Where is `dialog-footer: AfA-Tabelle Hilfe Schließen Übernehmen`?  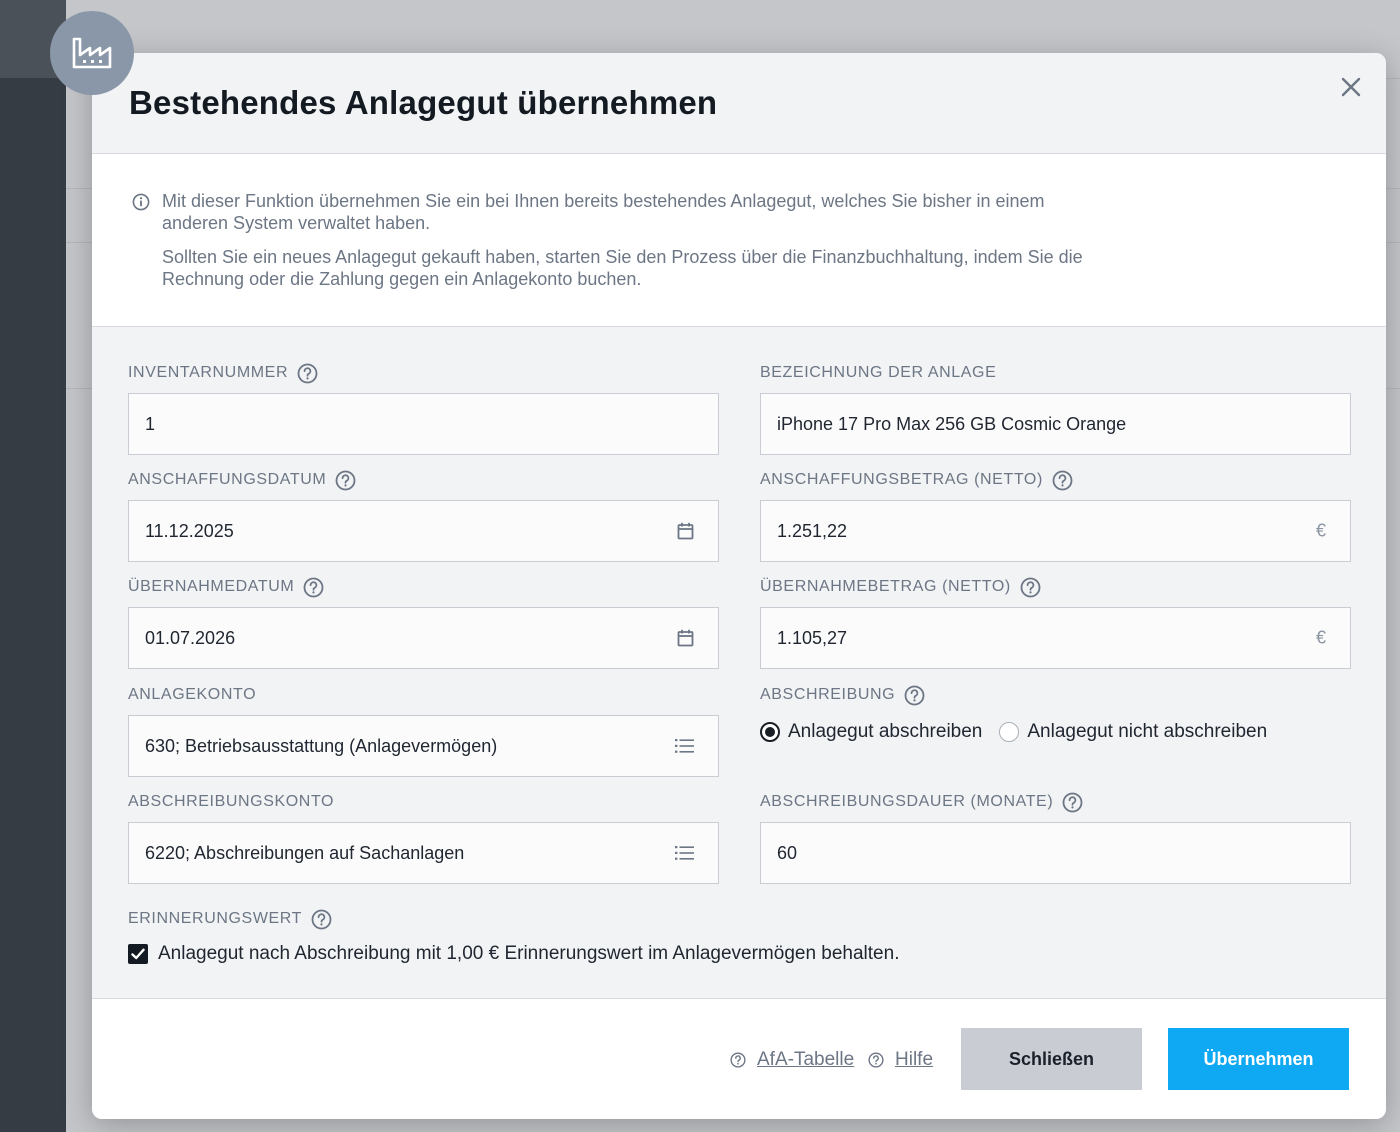
dialog-footer: AfA-Tabelle Hilfe Schließen Übernehmen is located at coordinates (739, 1058).